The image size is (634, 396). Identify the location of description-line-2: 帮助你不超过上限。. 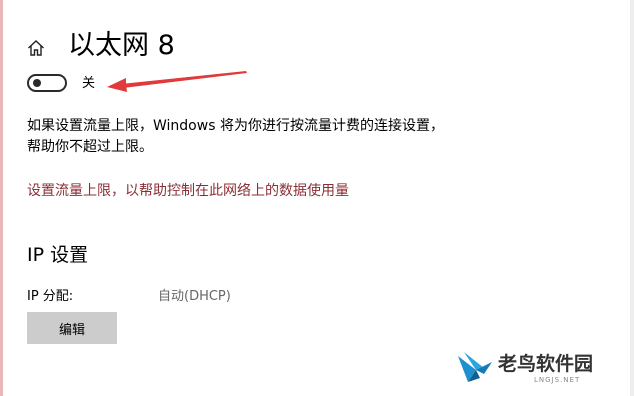
(90, 147).